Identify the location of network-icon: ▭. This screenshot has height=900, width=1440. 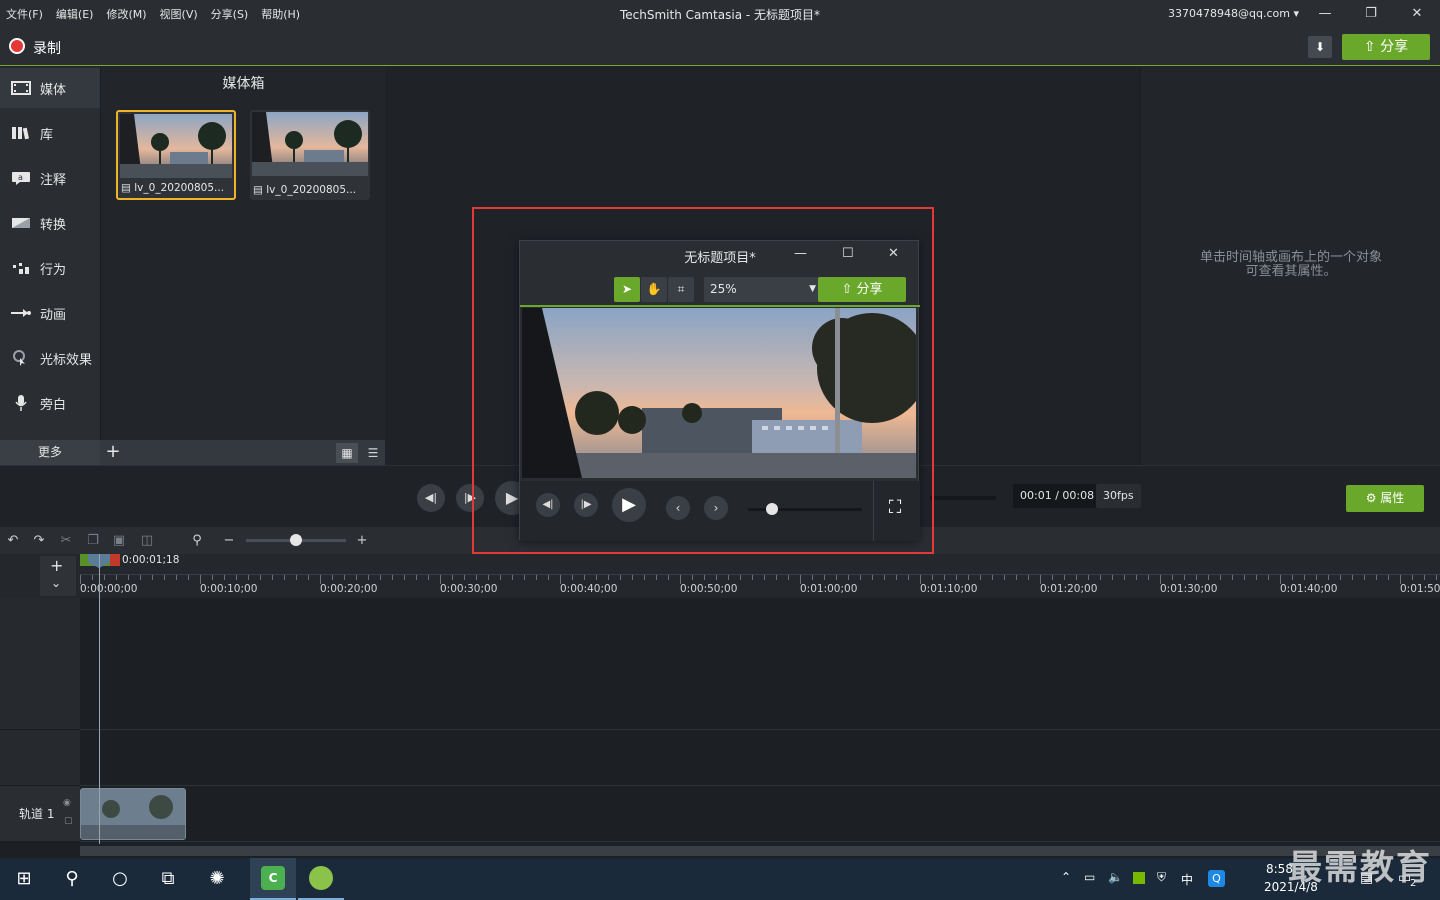
(1089, 877).